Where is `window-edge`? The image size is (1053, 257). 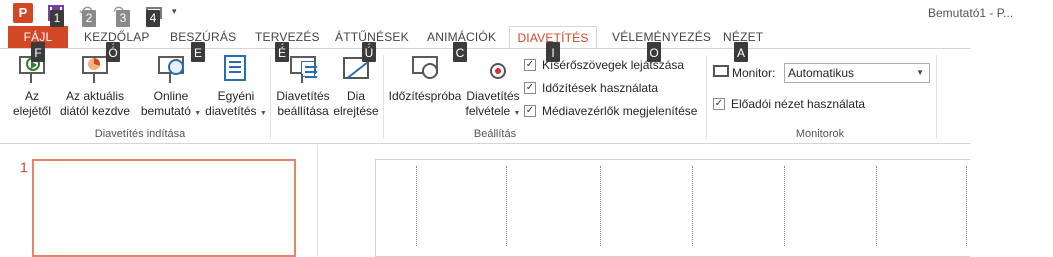 window-edge is located at coordinates (1011, 152).